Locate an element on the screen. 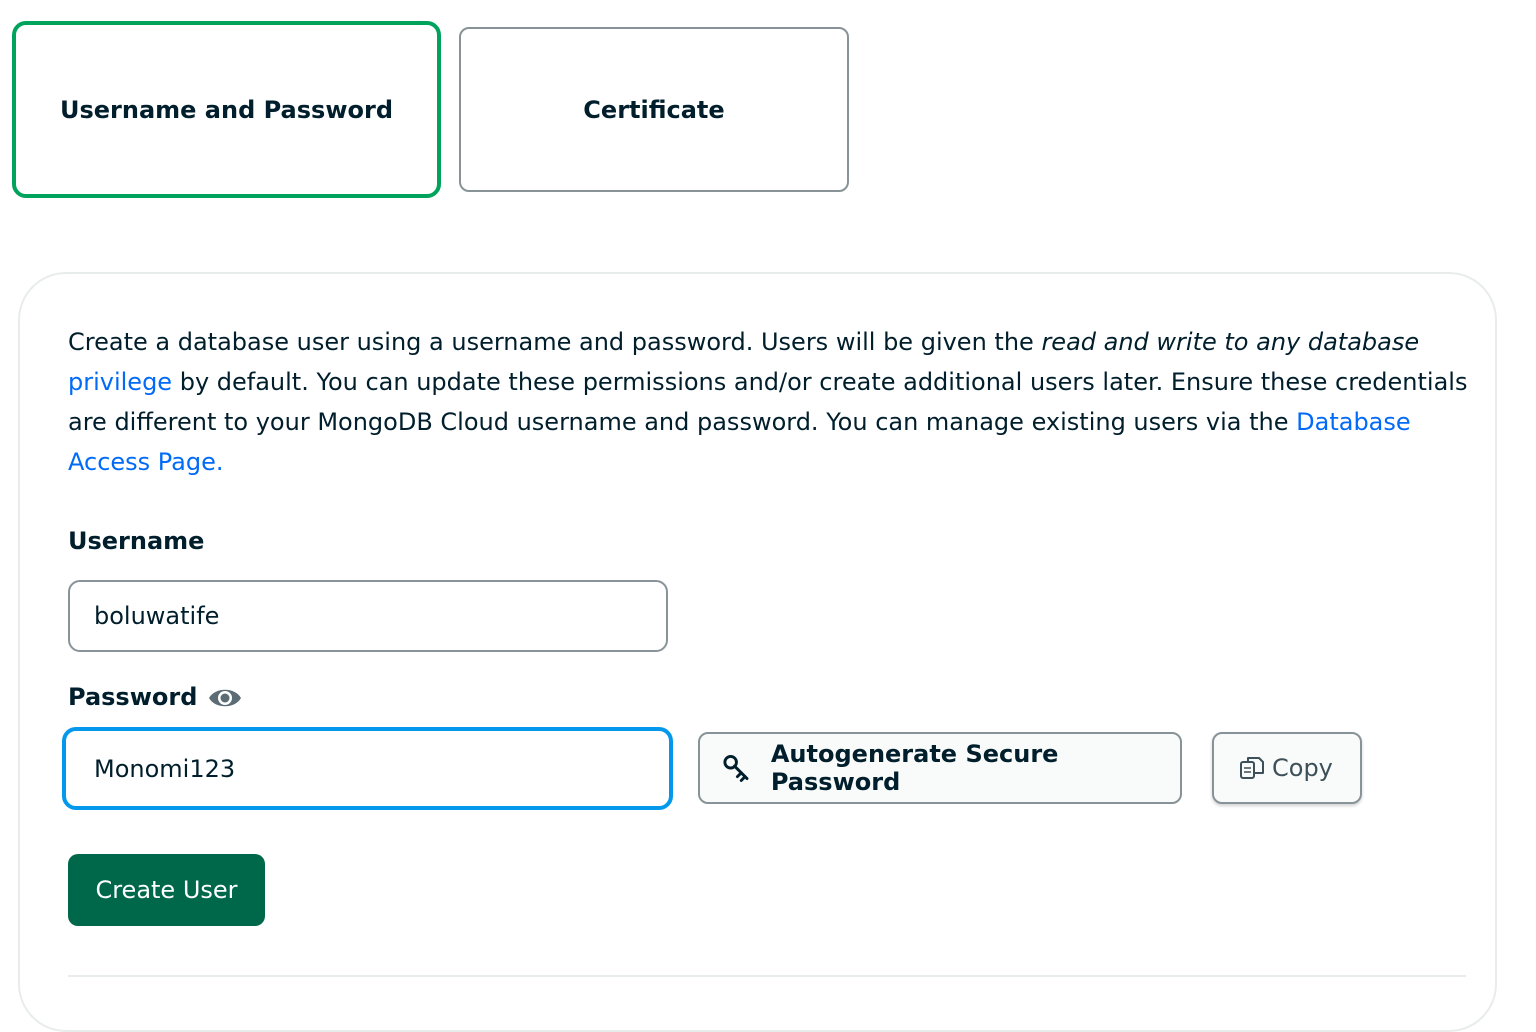 The height and width of the screenshot is (1032, 1536). password-input is located at coordinates (367, 768).